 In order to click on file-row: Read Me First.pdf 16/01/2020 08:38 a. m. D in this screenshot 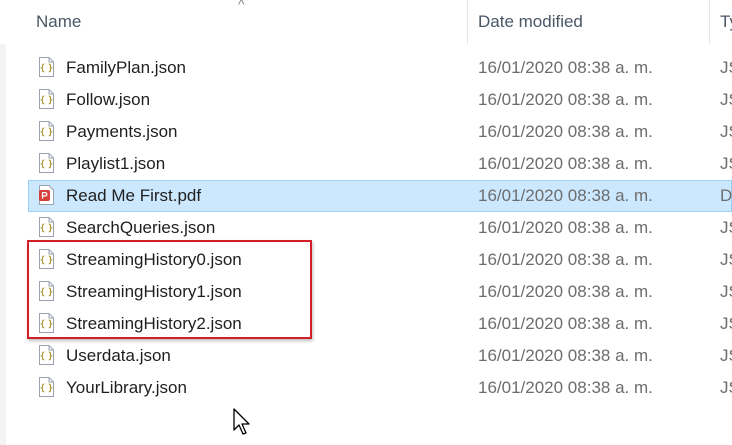, I will do `click(380, 196)`.